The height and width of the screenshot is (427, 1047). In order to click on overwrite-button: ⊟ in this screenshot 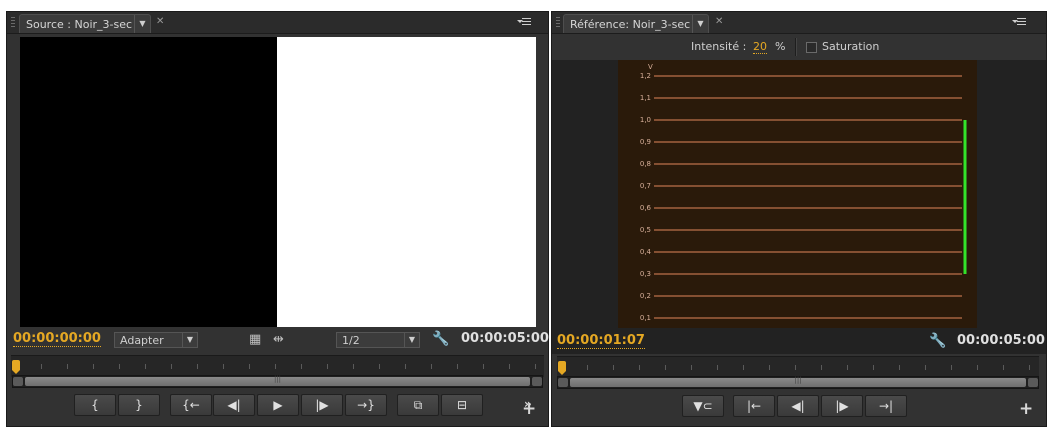, I will do `click(462, 405)`.